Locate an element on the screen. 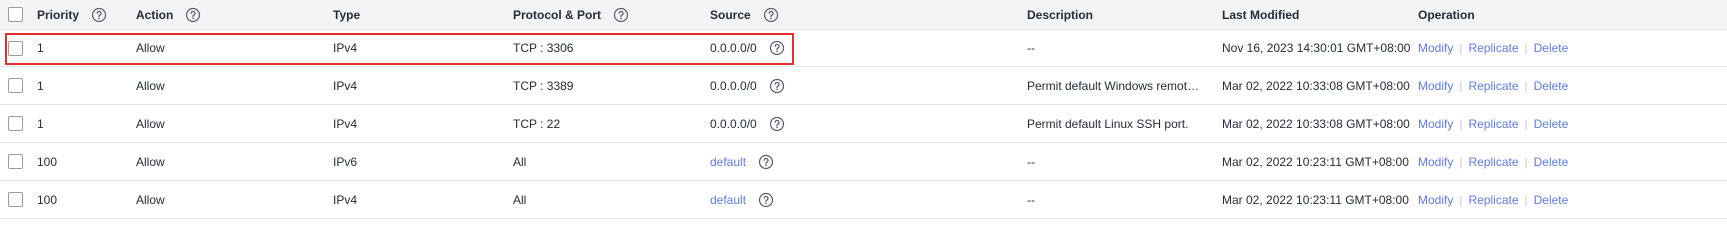 Image resolution: width=1727 pixels, height=246 pixels. description-value: Permit default Linux SSH port. is located at coordinates (1108, 123).